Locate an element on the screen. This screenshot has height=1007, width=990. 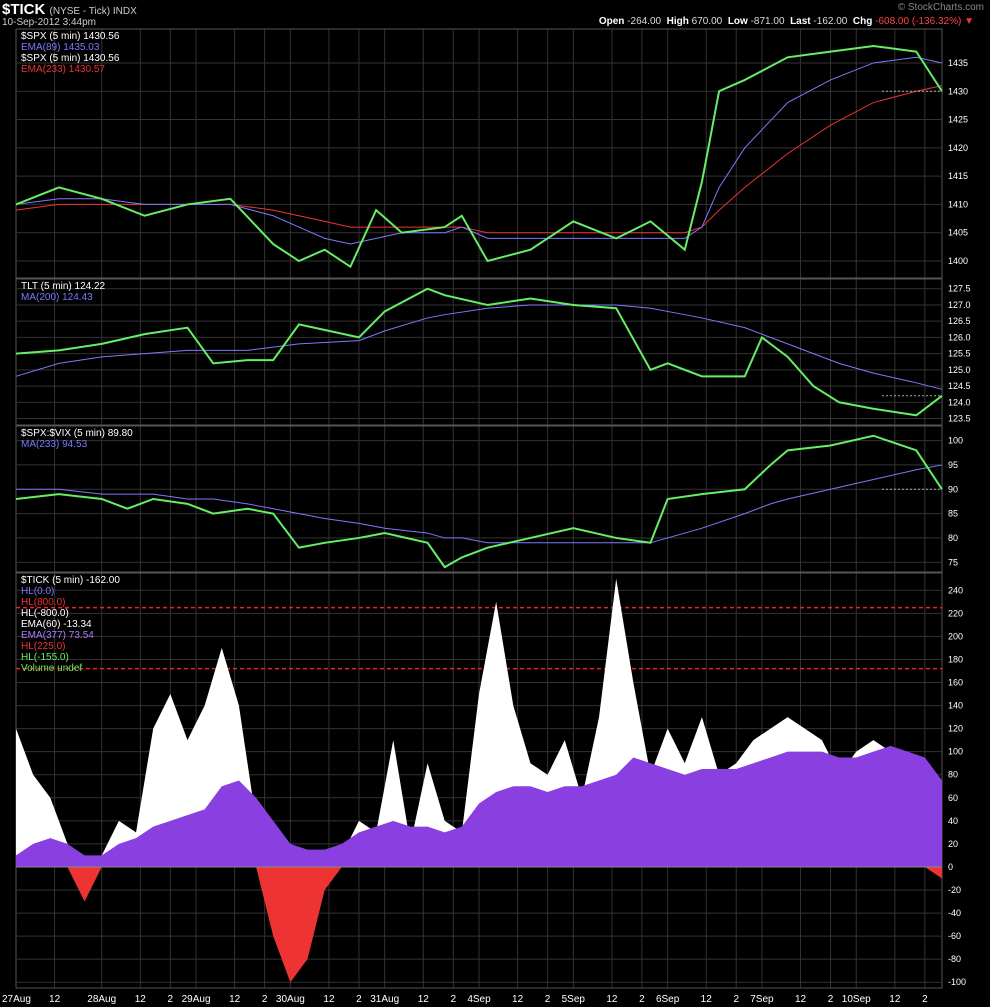
ticker-title: $TICK (NYSE - Tick) INDX is located at coordinates (69, 9).